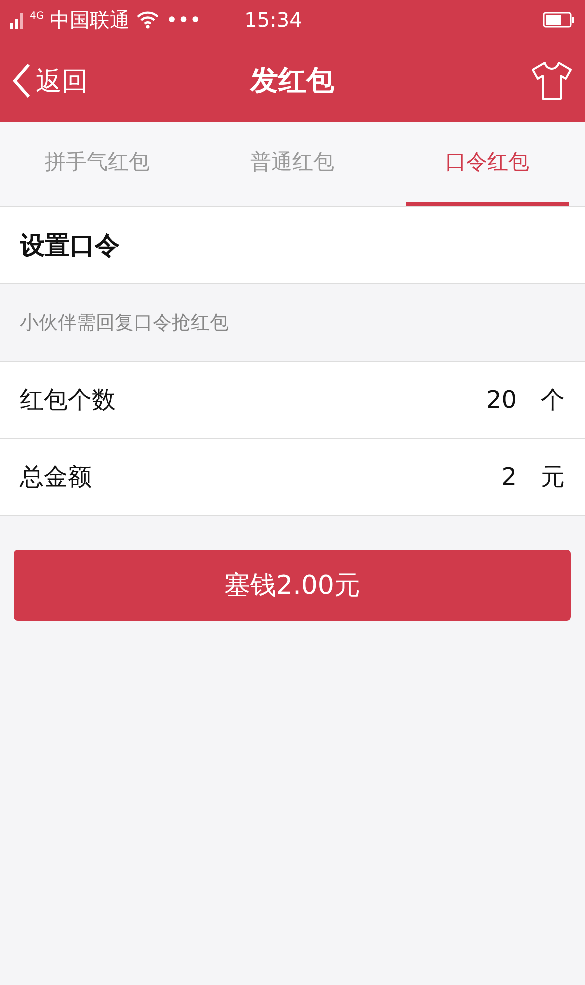  I want to click on back-button: 返回, so click(50, 81).